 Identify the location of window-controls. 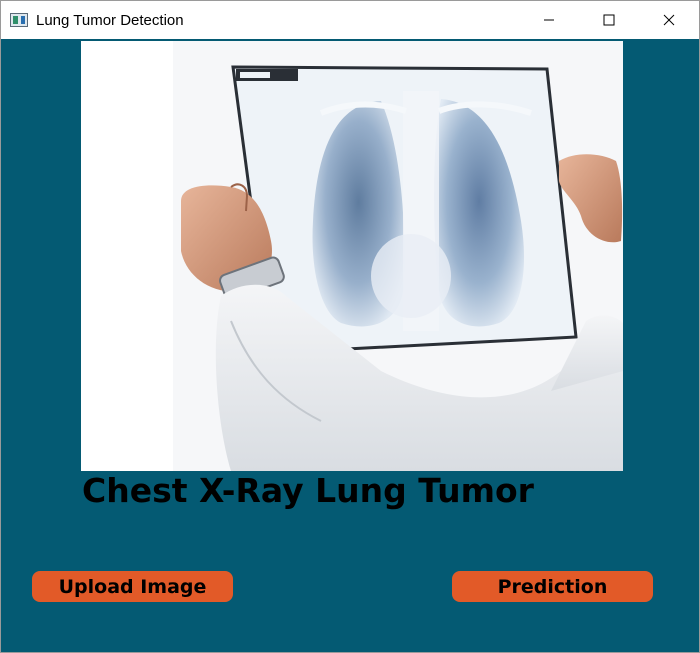
(609, 20).